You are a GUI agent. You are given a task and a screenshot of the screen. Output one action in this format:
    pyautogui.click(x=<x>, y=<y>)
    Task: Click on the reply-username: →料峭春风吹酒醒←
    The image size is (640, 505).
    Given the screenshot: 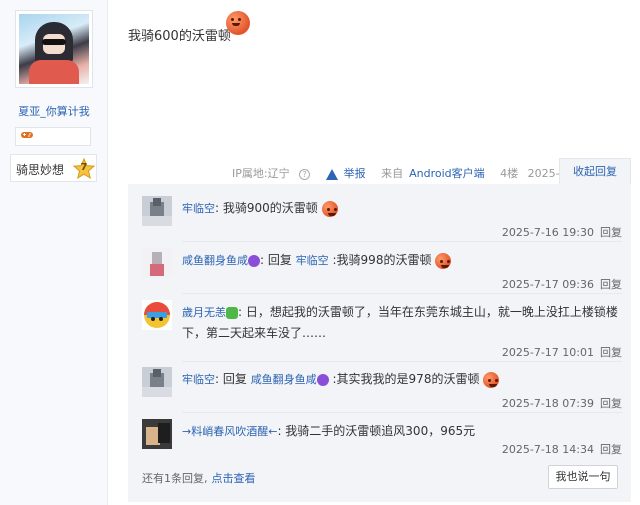 What is the action you would take?
    pyautogui.click(x=229, y=431)
    